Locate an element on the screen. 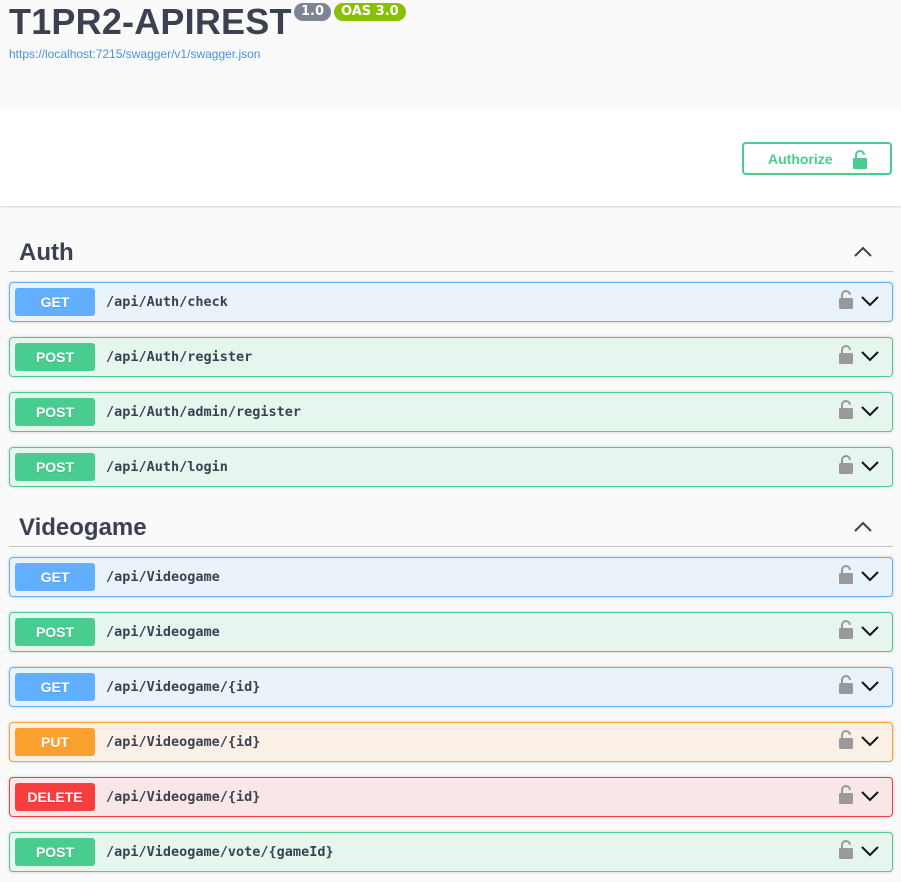 The image size is (901, 882). operation-post-auth-login: POST /api/Auth/login is located at coordinates (451, 467).